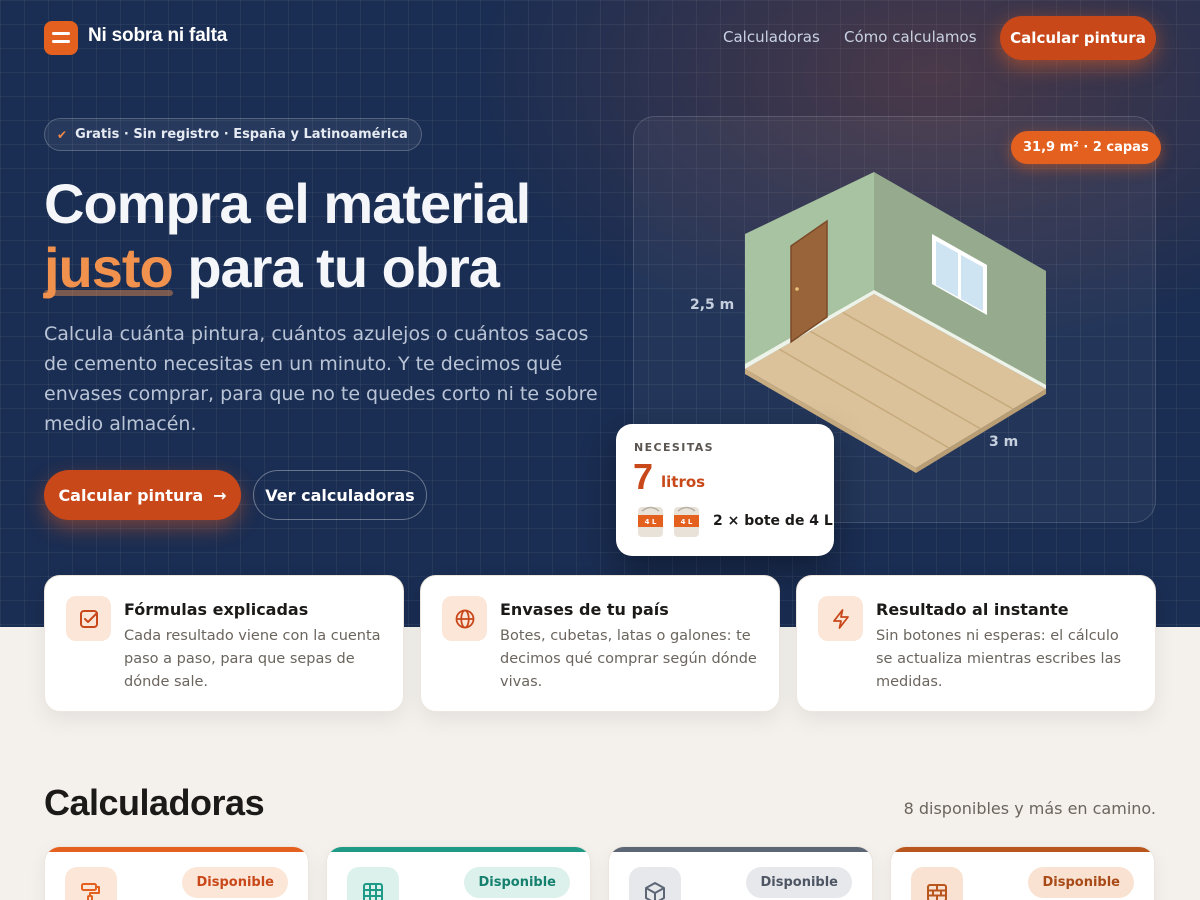  Describe the element at coordinates (373, 883) in the screenshot. I see `tile-grid-icon` at that location.